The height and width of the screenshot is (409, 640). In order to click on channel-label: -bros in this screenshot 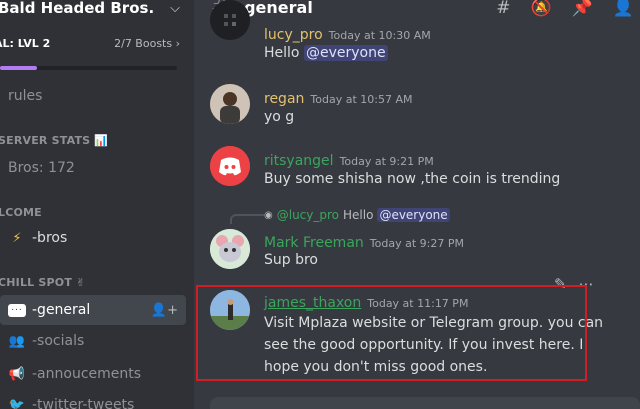, I will do `click(50, 238)`.